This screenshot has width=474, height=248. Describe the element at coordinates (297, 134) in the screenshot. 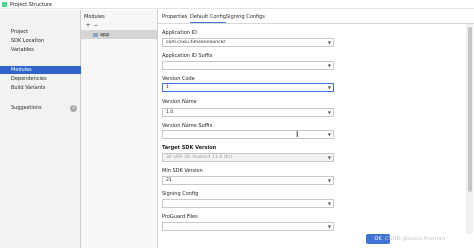

I see `text-cursor-icon: I` at that location.